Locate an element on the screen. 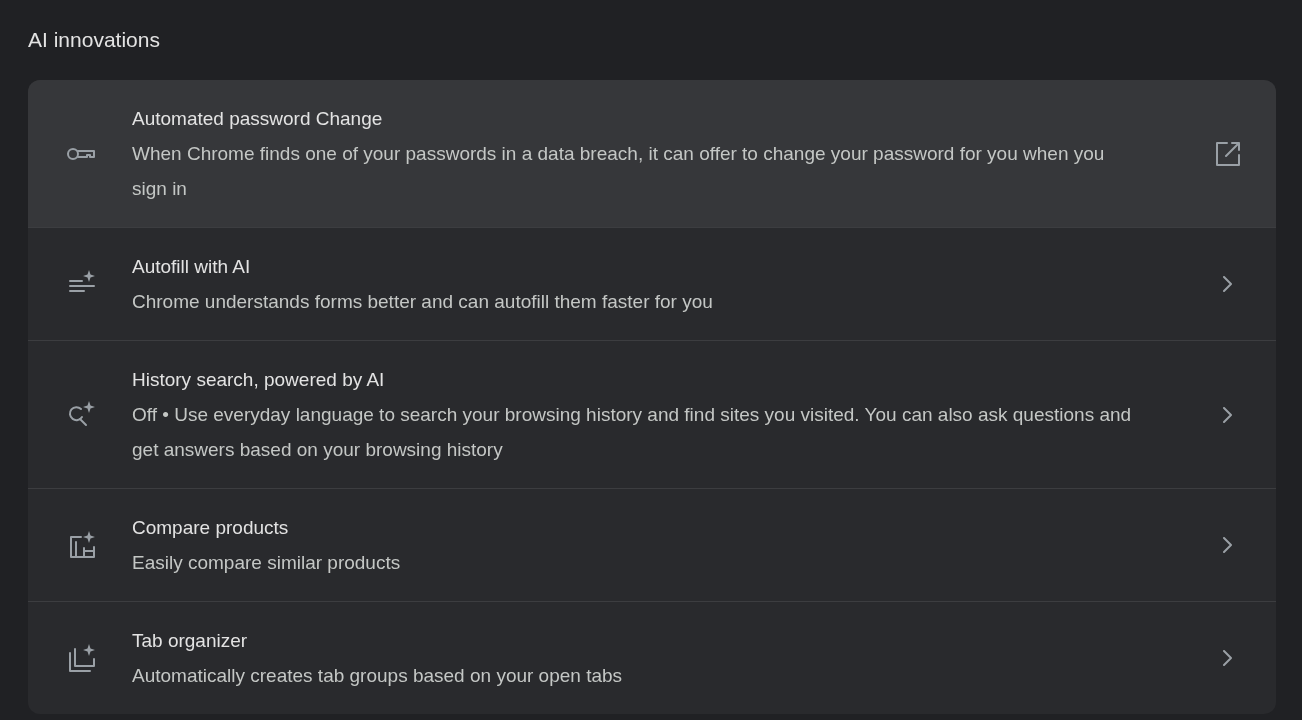  setting-description: Chrome understands forms better and can autofill them faster for you is located at coordinates (423, 302).